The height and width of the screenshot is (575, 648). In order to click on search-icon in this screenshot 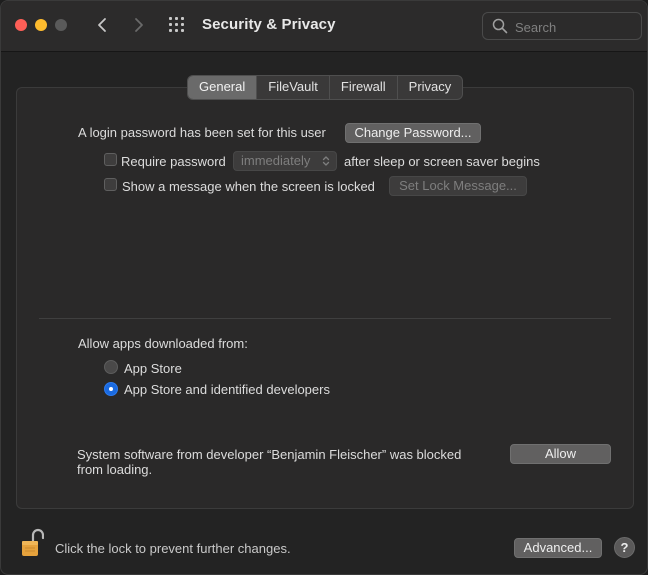, I will do `click(500, 26)`.